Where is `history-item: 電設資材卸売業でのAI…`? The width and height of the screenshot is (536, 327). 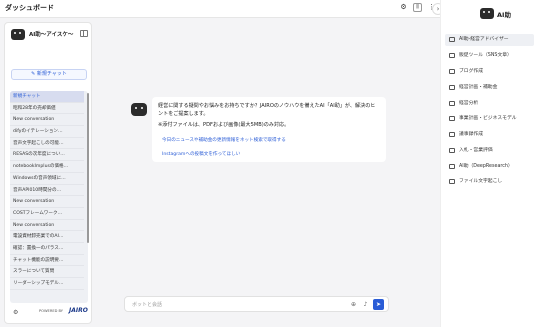
history-item: 電設資材卸売業でのAI… is located at coordinates (47, 237).